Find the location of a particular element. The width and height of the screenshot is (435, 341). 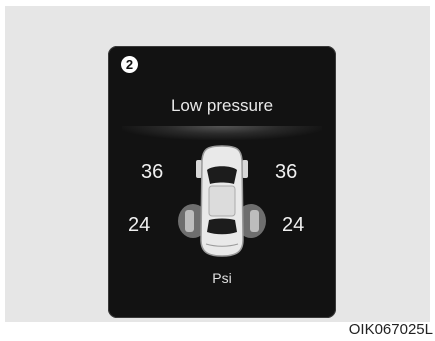

low-pressure-message: Low pressure is located at coordinates (222, 105).